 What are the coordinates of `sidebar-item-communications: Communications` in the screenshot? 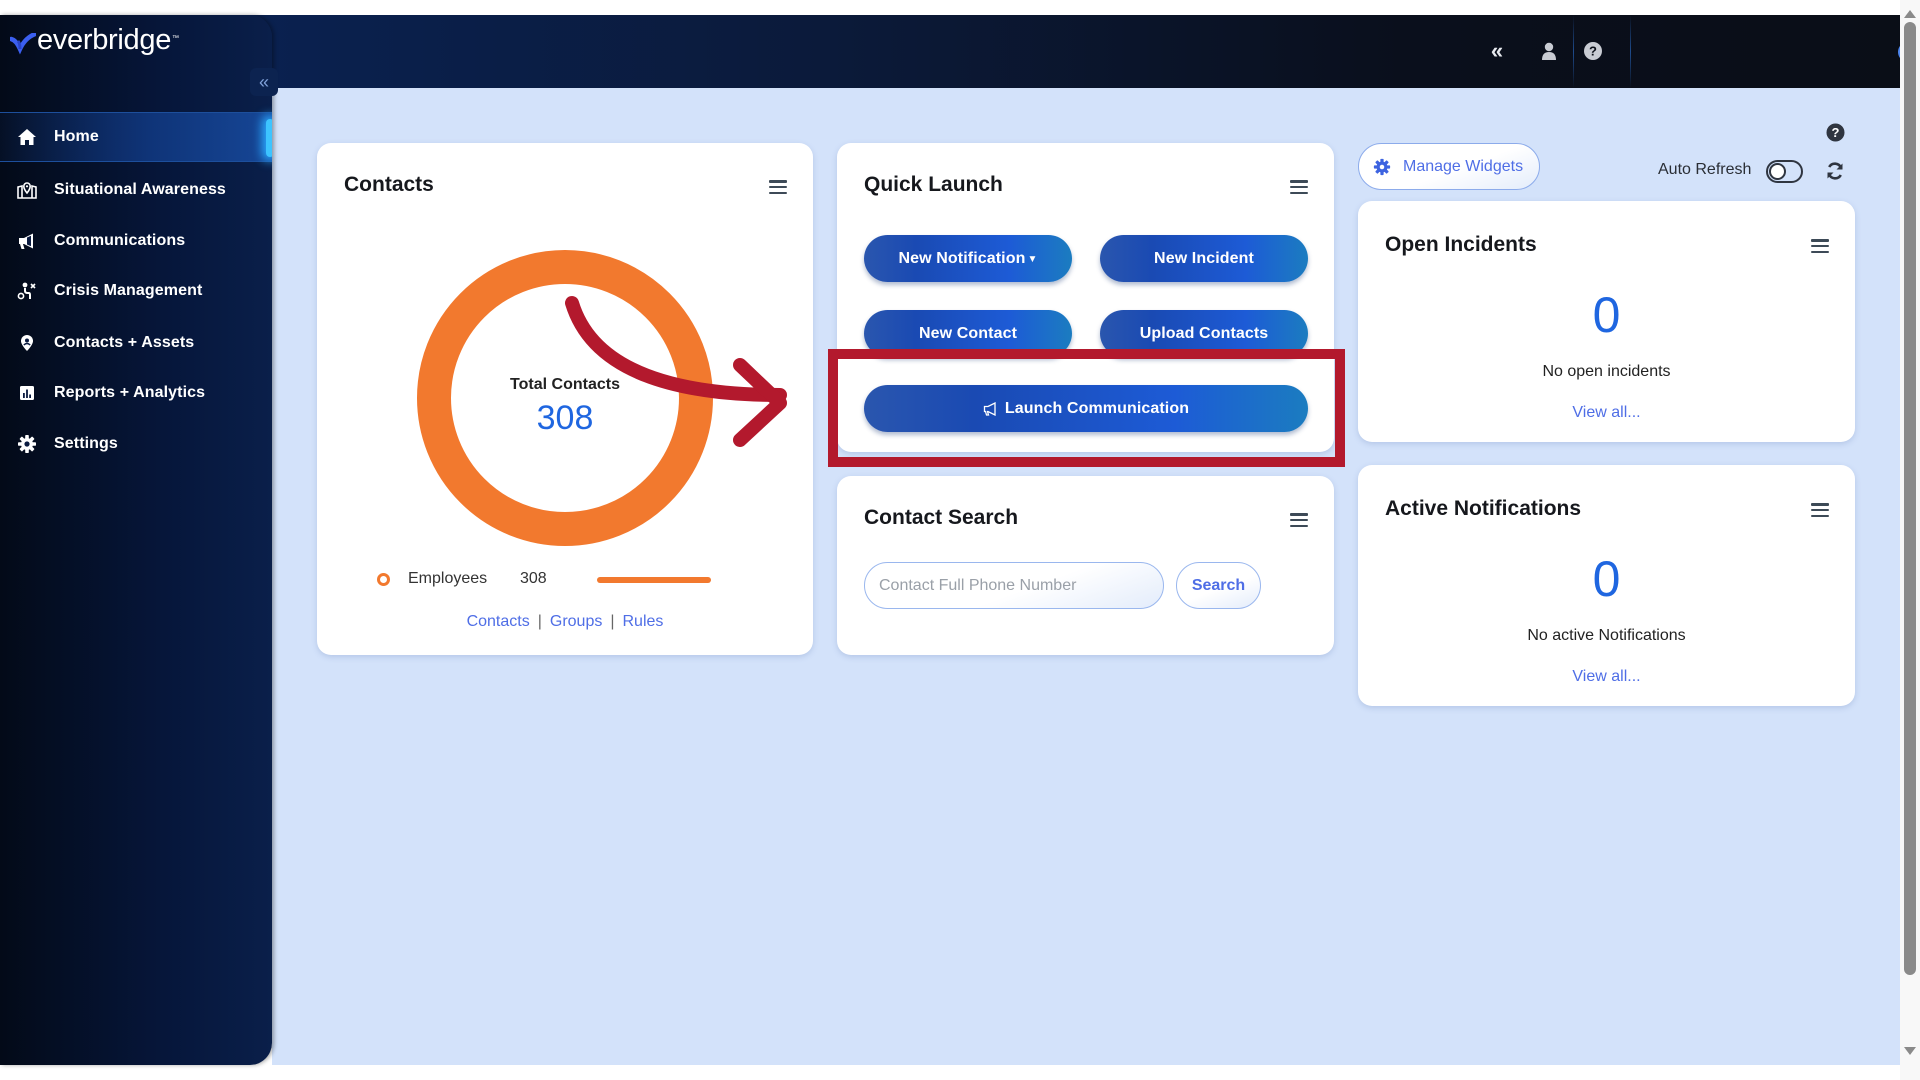 It's located at (136, 241).